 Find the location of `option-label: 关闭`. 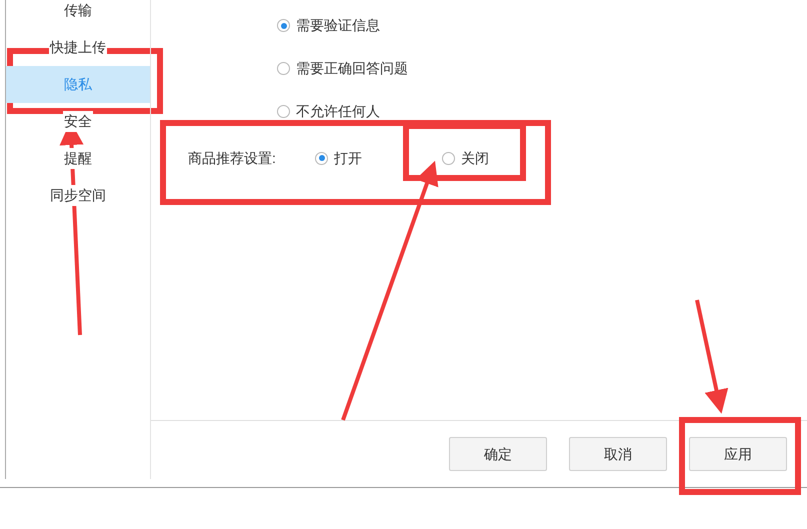

option-label: 关闭 is located at coordinates (475, 158).